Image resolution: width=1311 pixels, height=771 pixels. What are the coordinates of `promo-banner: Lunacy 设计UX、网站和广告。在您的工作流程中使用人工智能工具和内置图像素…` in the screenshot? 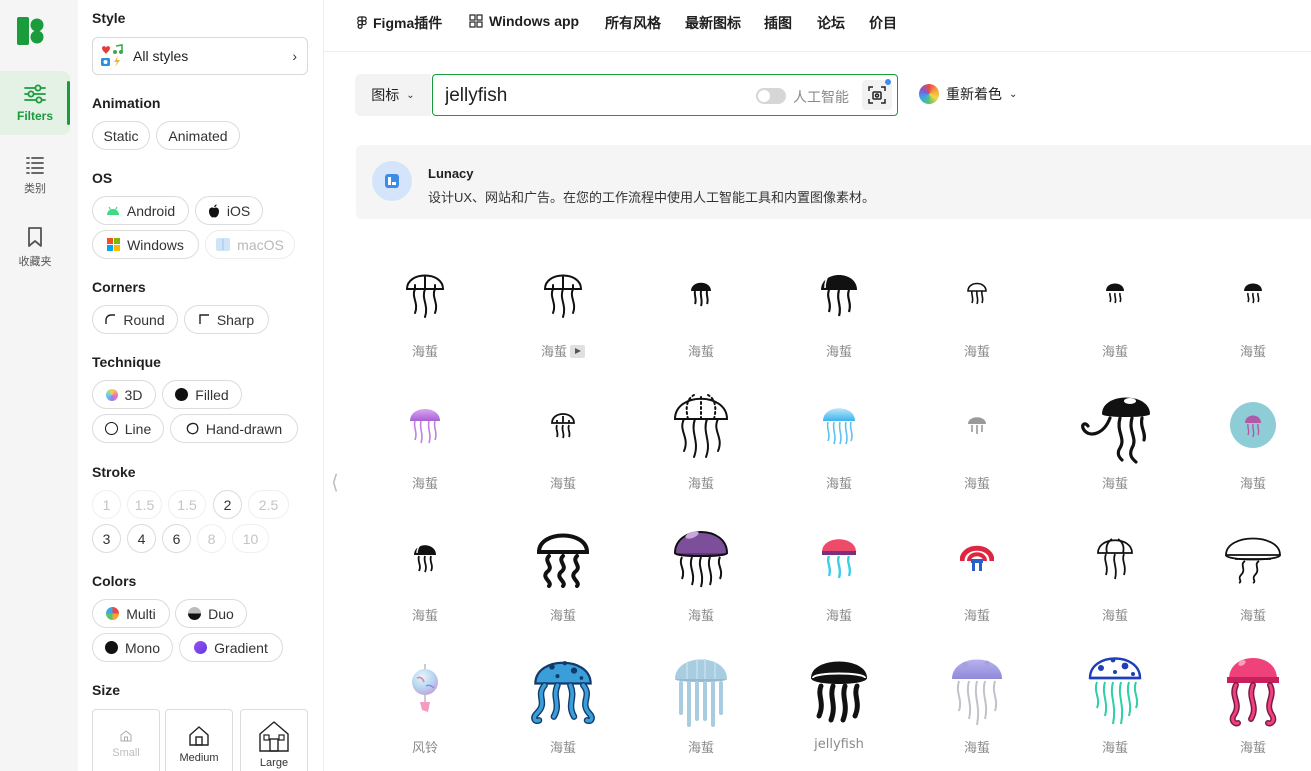 It's located at (833, 182).